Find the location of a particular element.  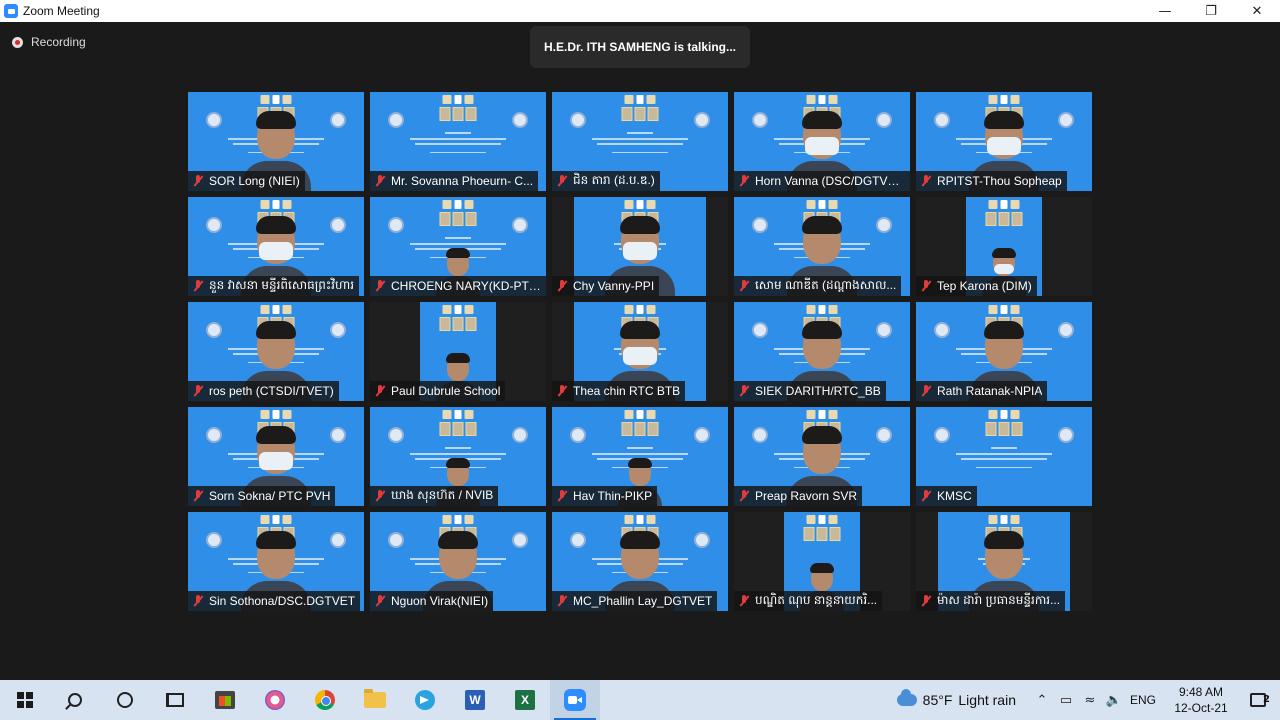

participant-tile: ros peth (CTSDI/TVET) is located at coordinates (276, 351).